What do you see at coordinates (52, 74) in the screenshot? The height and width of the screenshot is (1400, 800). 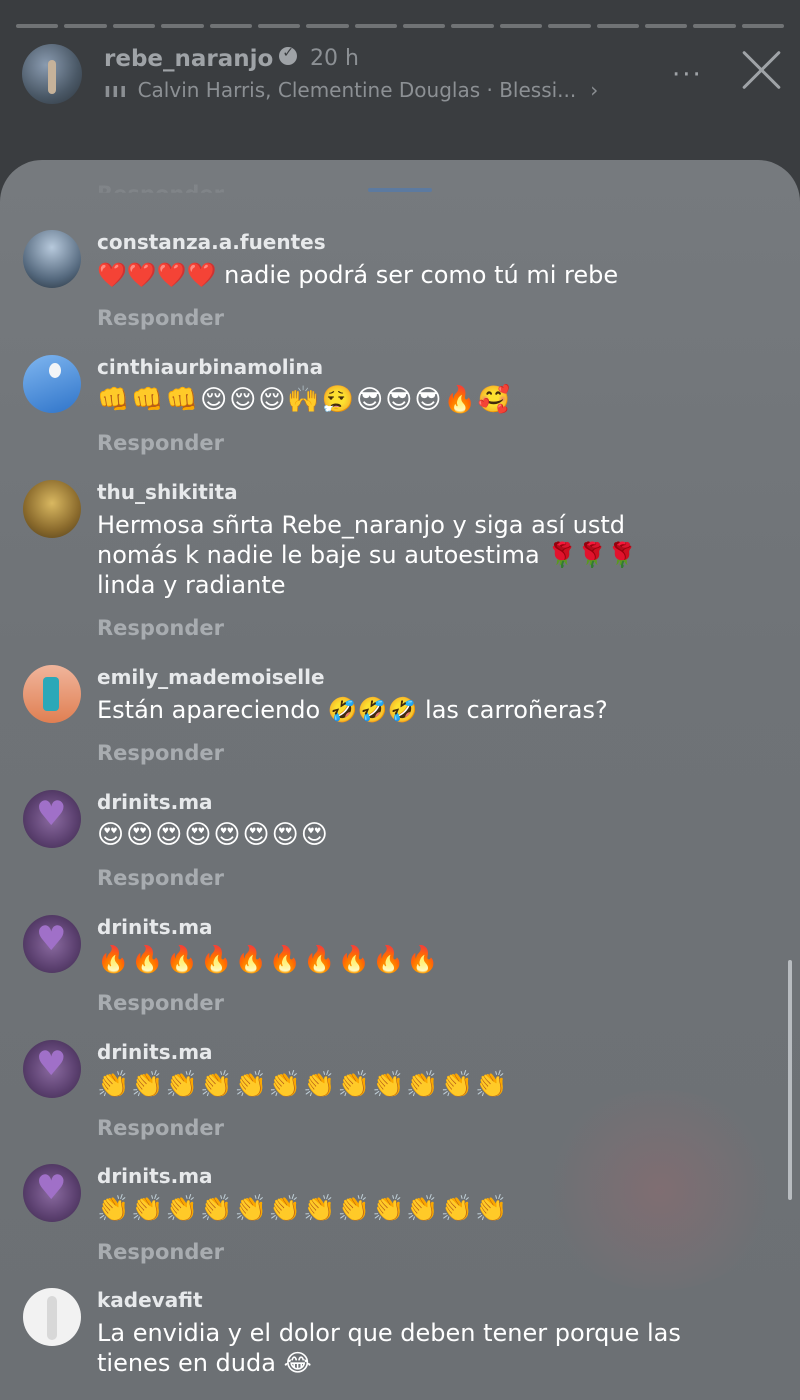 I see `story-avatar` at bounding box center [52, 74].